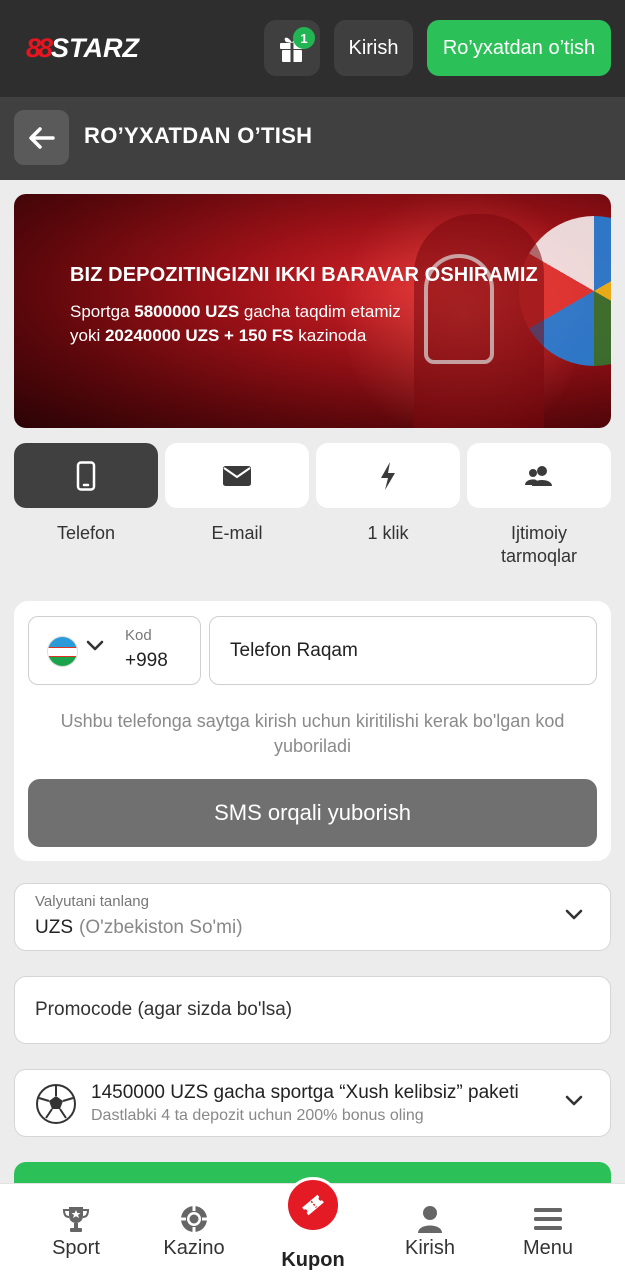 This screenshot has height=1280, width=625. Describe the element at coordinates (194, 1219) in the screenshot. I see `casino-chip-icon` at that location.